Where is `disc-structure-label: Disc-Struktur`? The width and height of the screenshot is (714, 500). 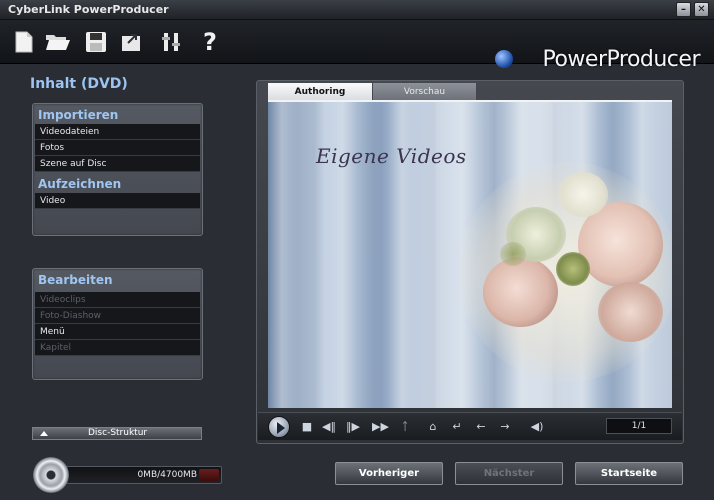
disc-structure-label: Disc-Struktur is located at coordinates (118, 433).